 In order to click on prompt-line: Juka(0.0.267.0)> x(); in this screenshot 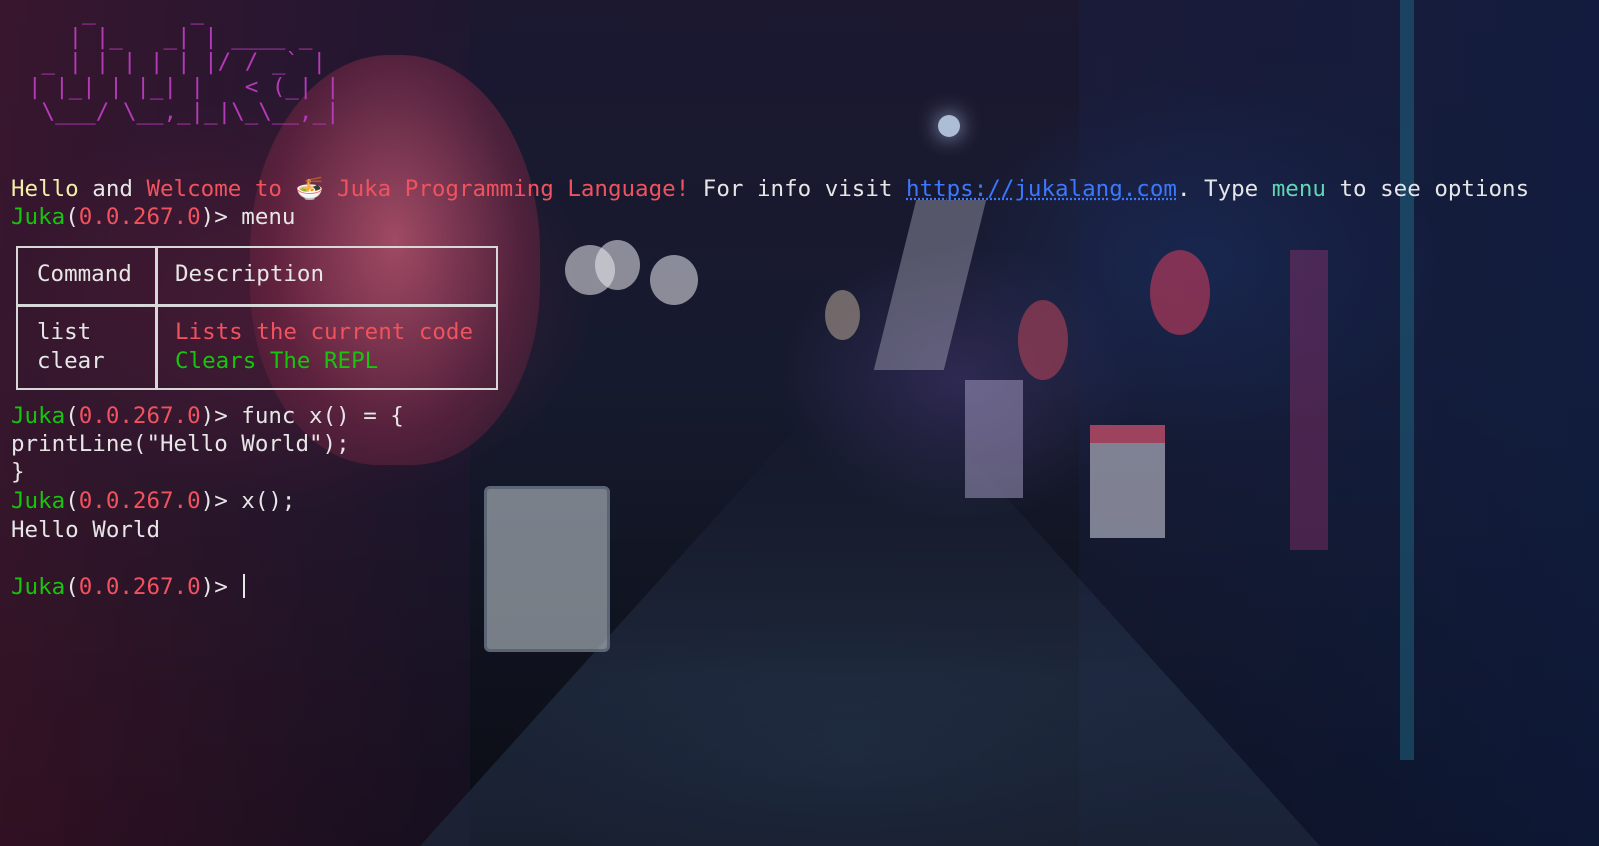, I will do `click(153, 501)`.